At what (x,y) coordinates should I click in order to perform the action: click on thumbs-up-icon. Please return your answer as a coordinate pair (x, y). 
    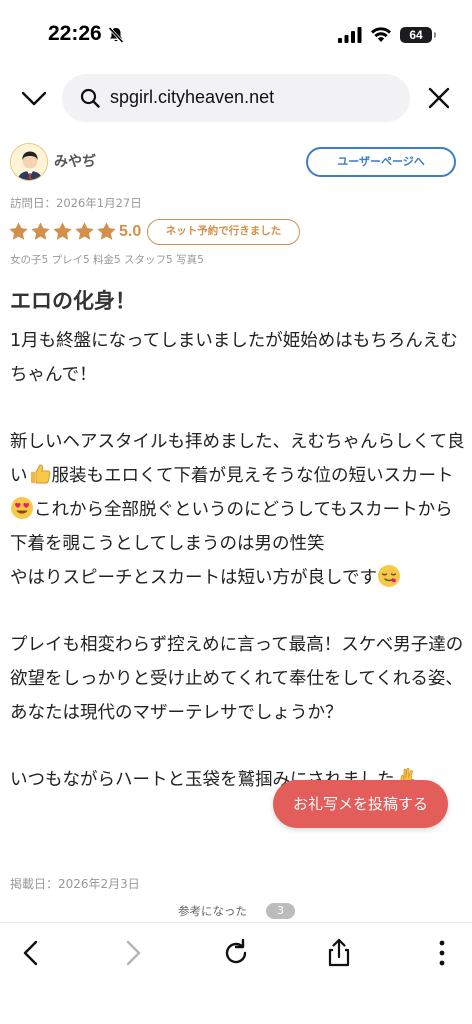
    Looking at the image, I should click on (40, 474).